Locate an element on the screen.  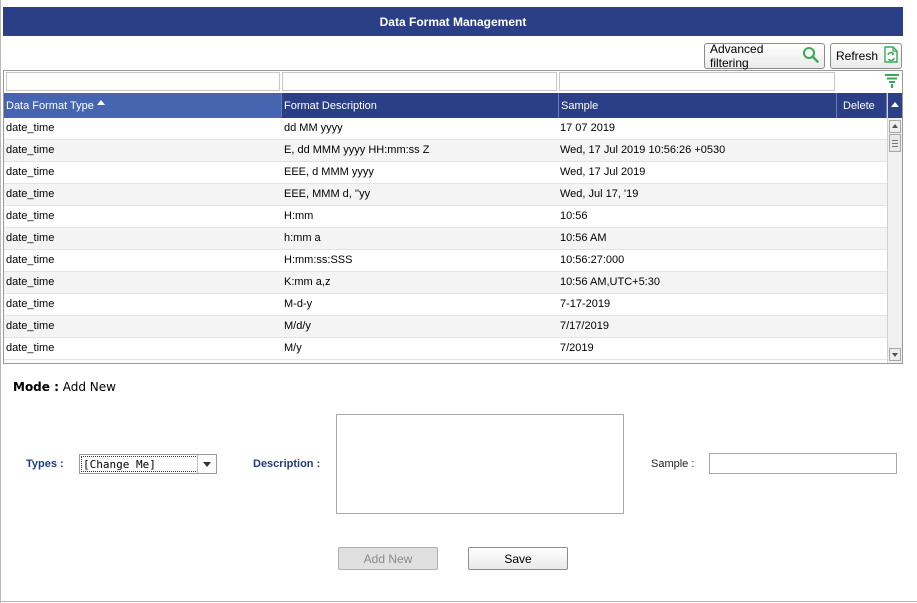
cell-sample: 7/17/2019 is located at coordinates (584, 326).